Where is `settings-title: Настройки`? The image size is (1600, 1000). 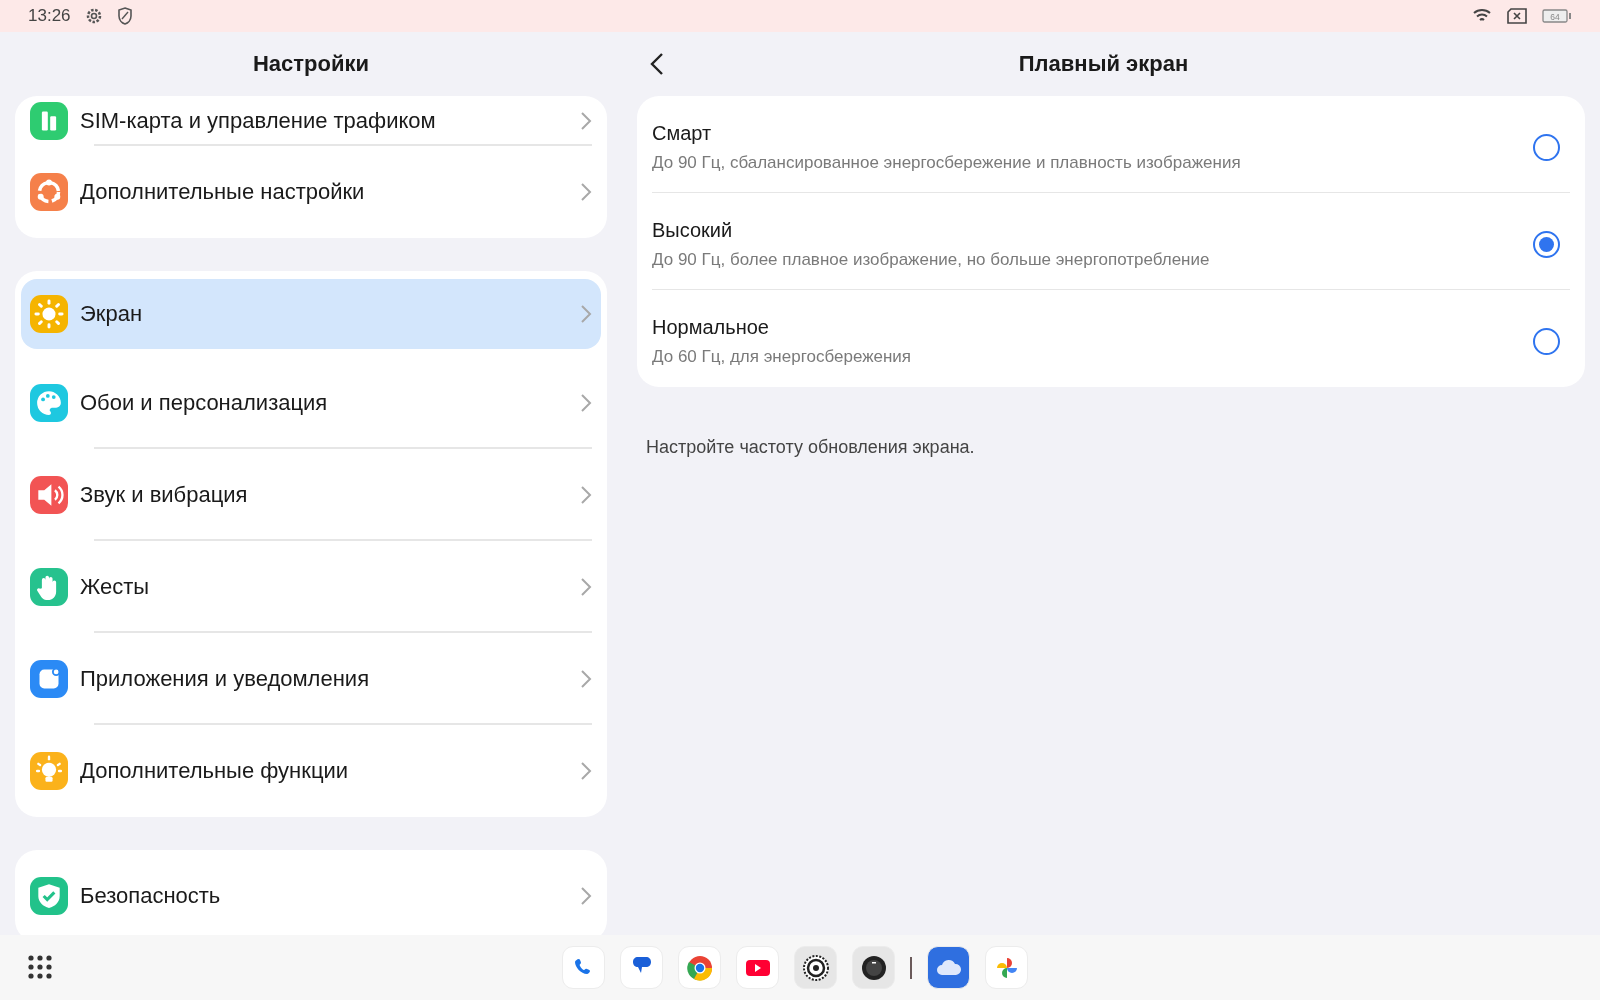 settings-title: Настройки is located at coordinates (311, 64).